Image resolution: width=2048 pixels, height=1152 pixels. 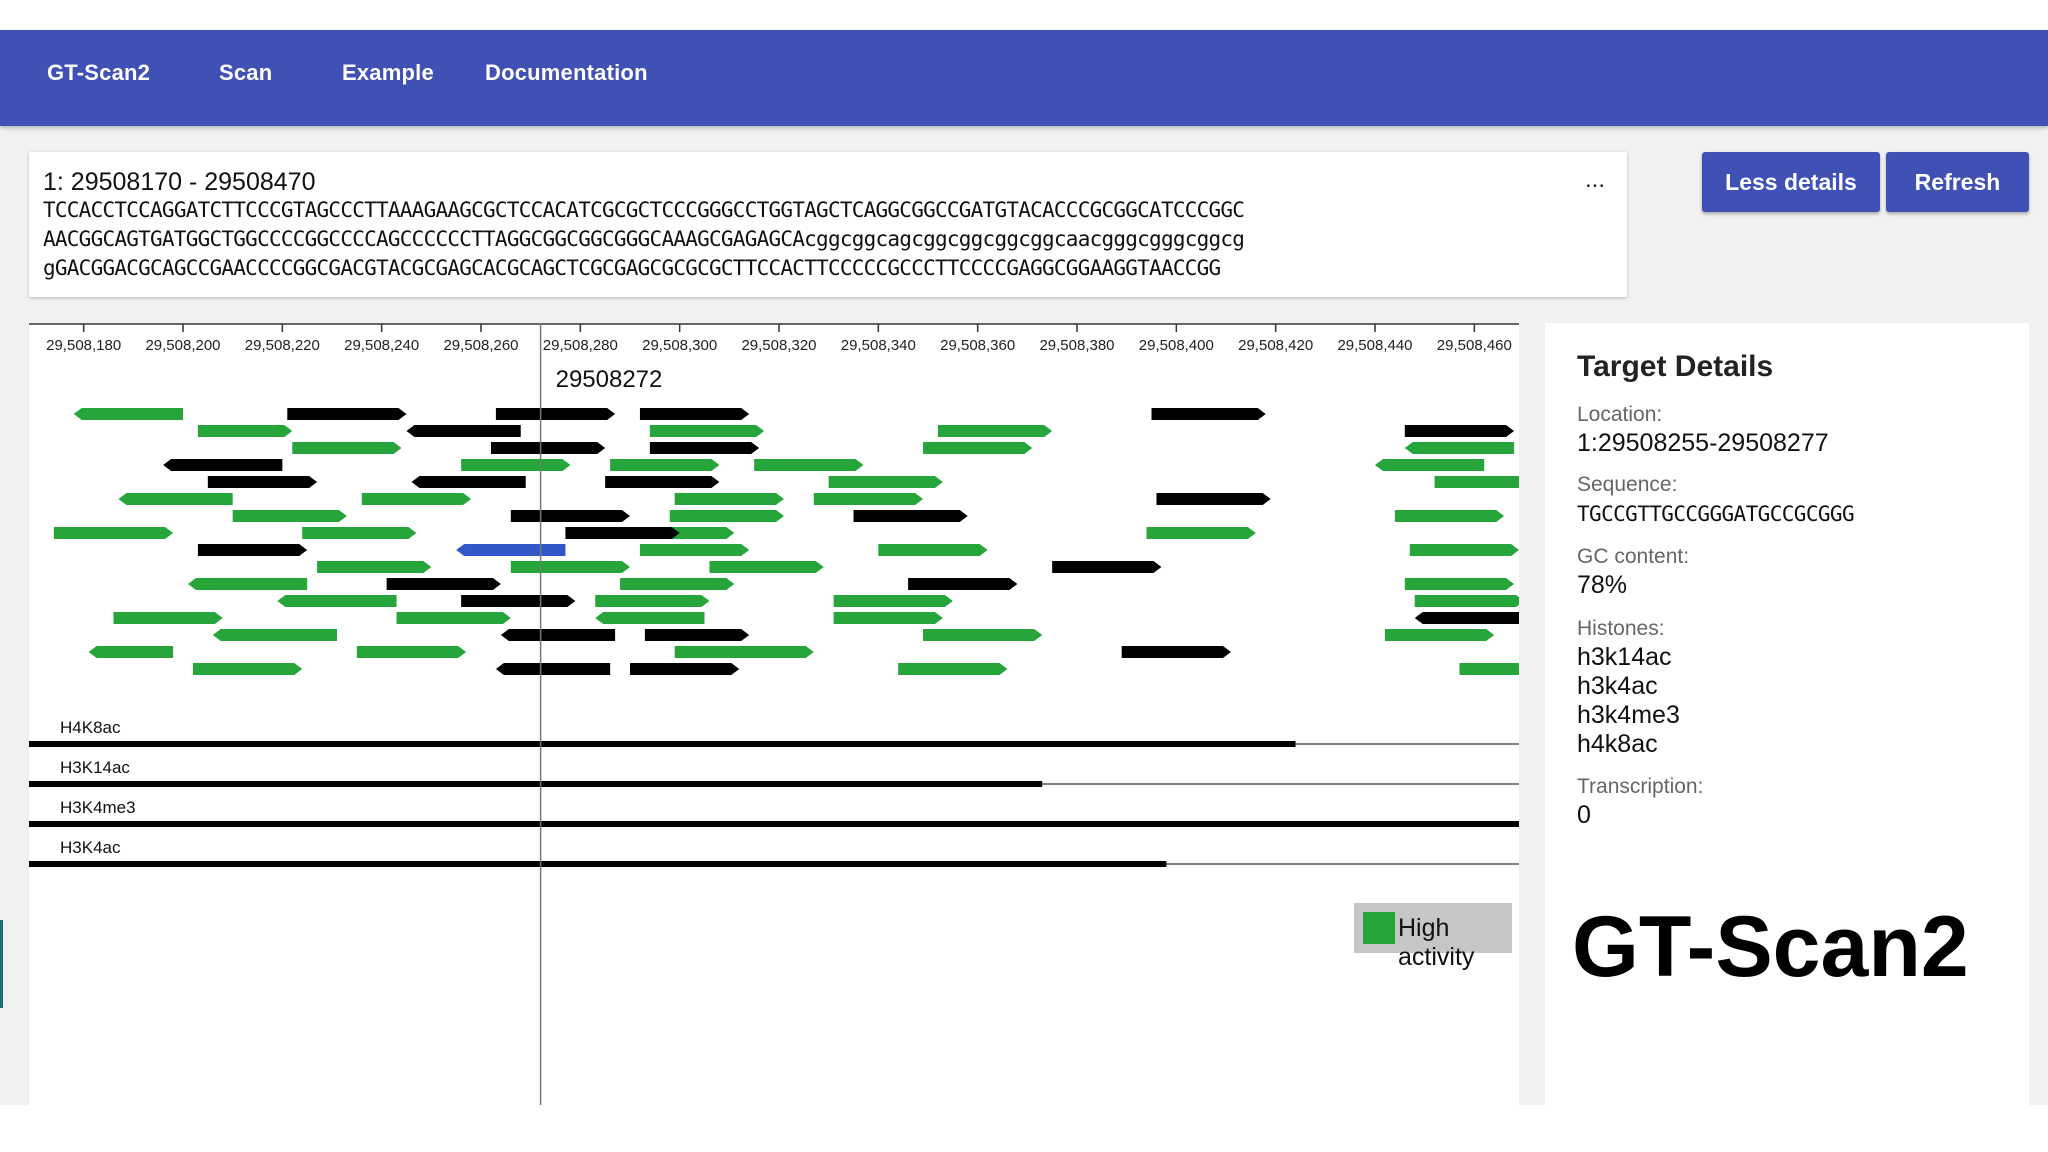 What do you see at coordinates (778, 345) in the screenshot?
I see `ruler-tick-label: 29,508,320` at bounding box center [778, 345].